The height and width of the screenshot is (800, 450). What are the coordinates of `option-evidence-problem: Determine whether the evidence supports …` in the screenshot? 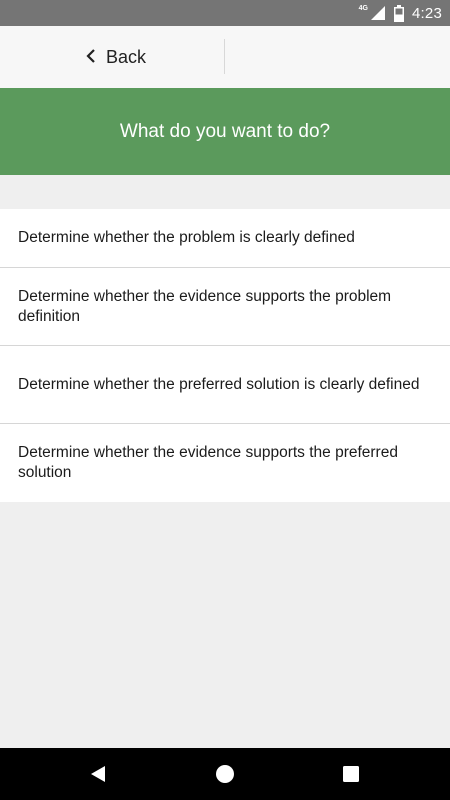 It's located at (225, 307).